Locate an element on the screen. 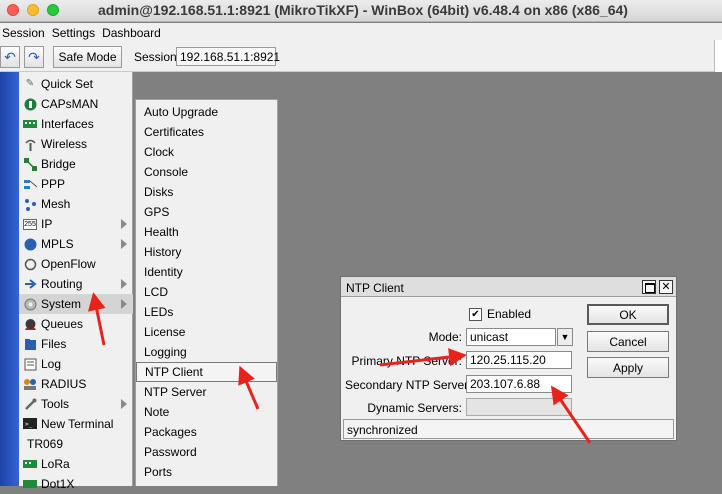  submenu-item-health: Health is located at coordinates (206, 232).